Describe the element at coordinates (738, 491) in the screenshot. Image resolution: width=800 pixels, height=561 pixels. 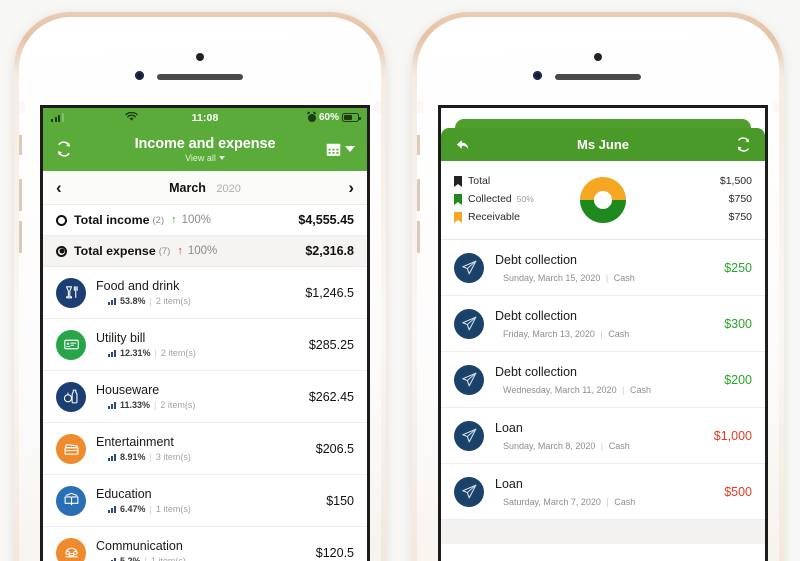
I see `transaction-amount: $500` at that location.